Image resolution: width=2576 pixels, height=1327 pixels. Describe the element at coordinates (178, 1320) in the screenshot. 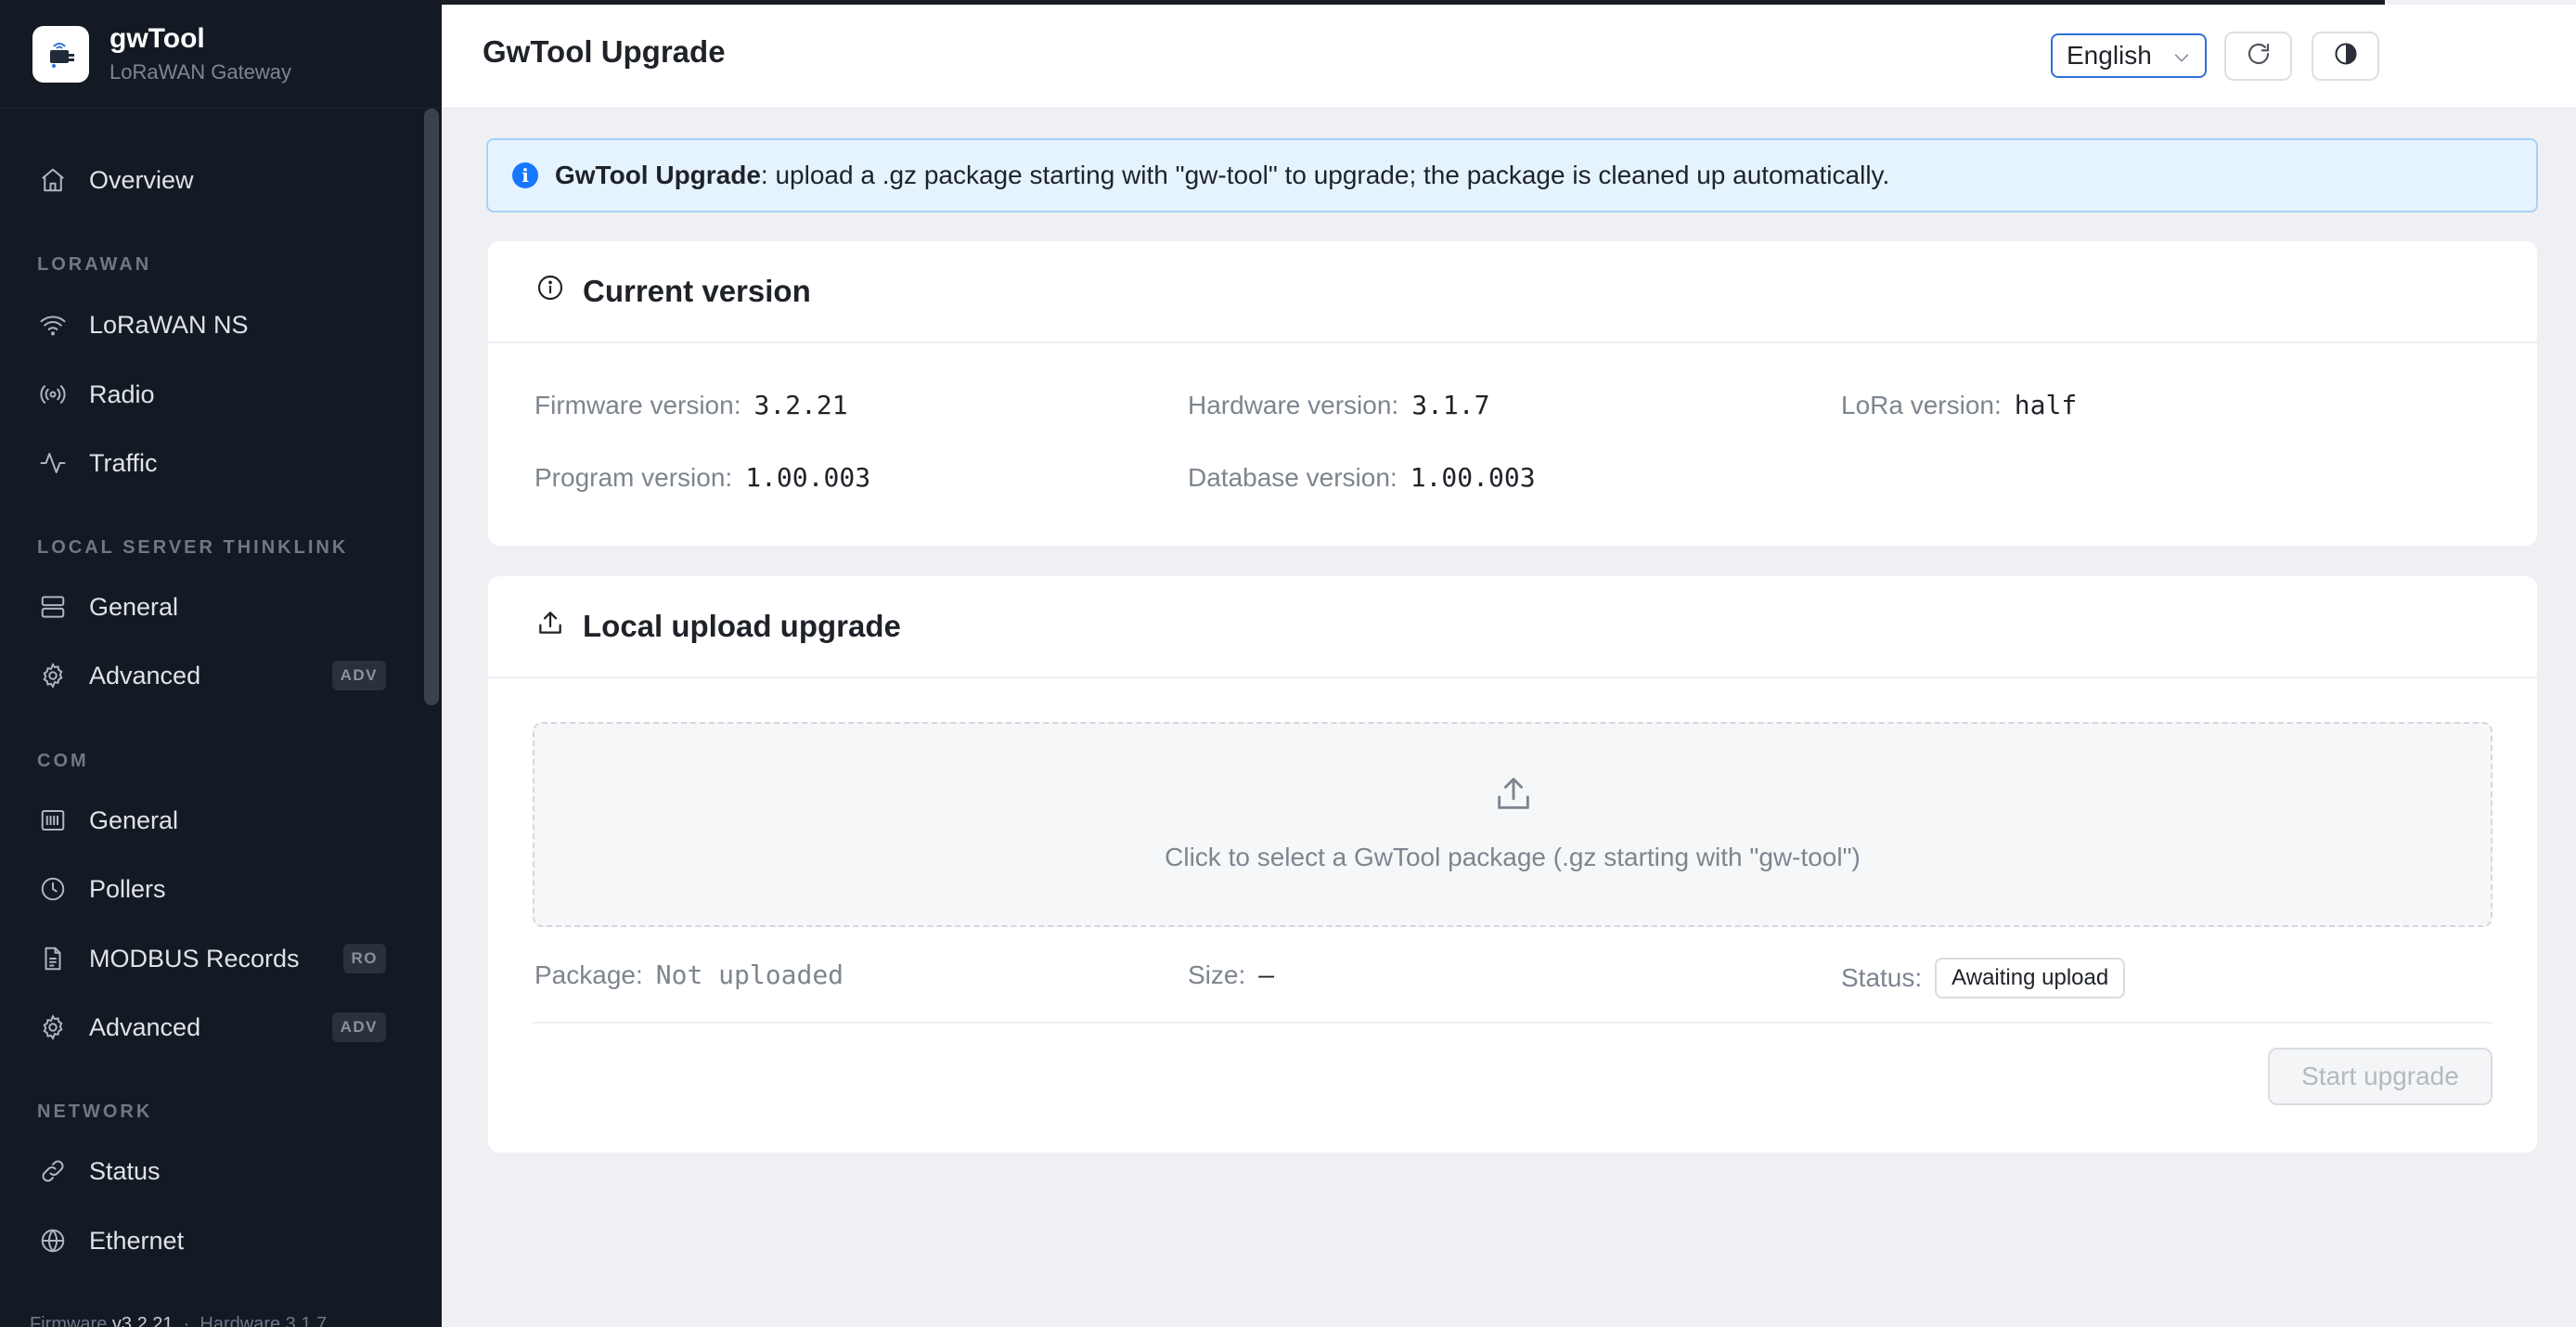

I see `sidebar-footer: Firmware v3.2.21 · Hardware 3.1.7` at that location.